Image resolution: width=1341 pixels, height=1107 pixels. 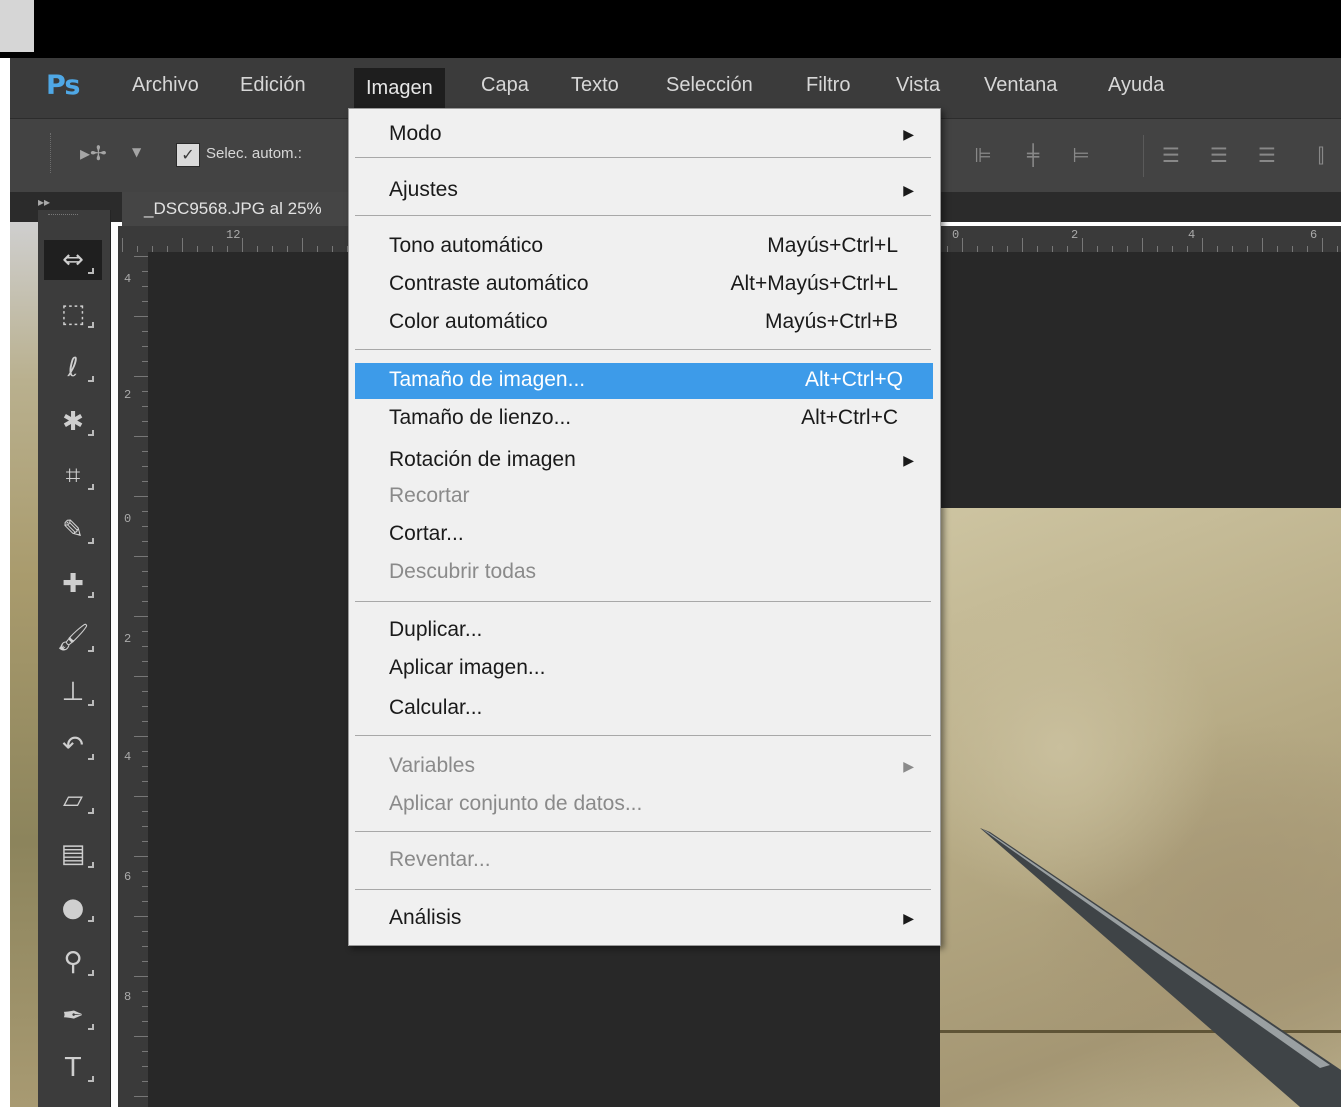 I want to click on menu-item-tamaño-de-imagen: Tamaño de imagen... Alt+Ctrl+Q, so click(x=644, y=381).